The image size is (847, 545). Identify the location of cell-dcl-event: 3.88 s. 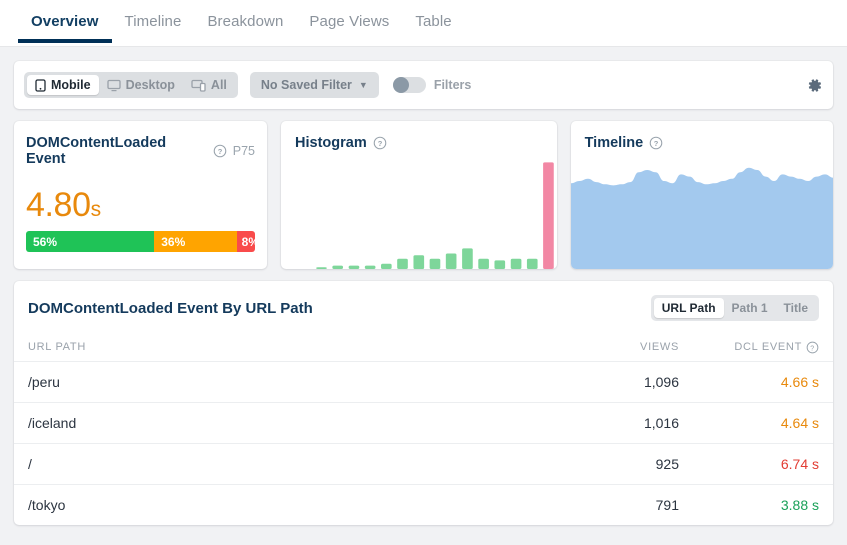
(799, 505).